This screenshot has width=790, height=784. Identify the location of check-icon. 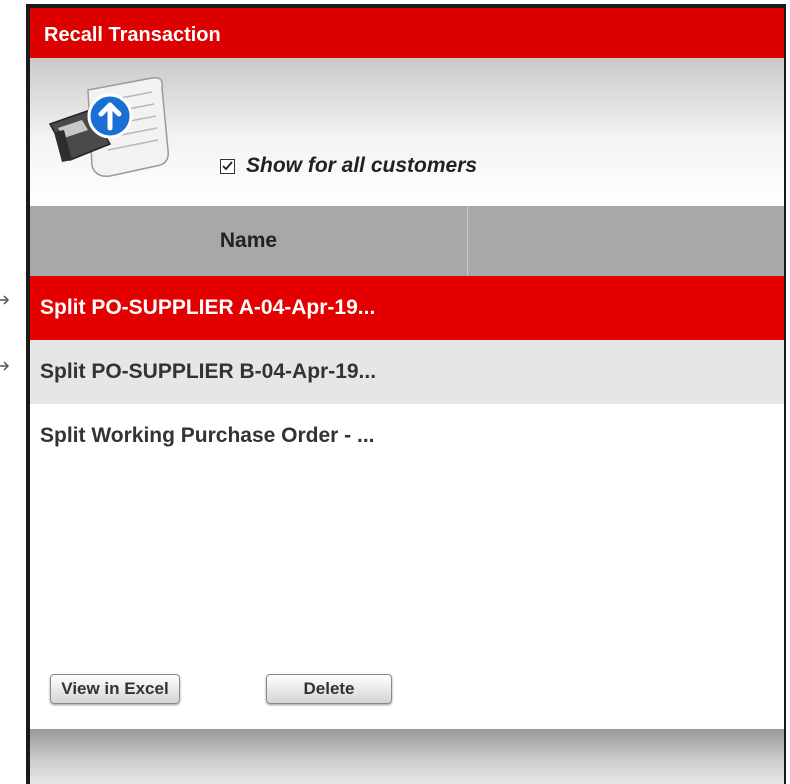
(227, 166).